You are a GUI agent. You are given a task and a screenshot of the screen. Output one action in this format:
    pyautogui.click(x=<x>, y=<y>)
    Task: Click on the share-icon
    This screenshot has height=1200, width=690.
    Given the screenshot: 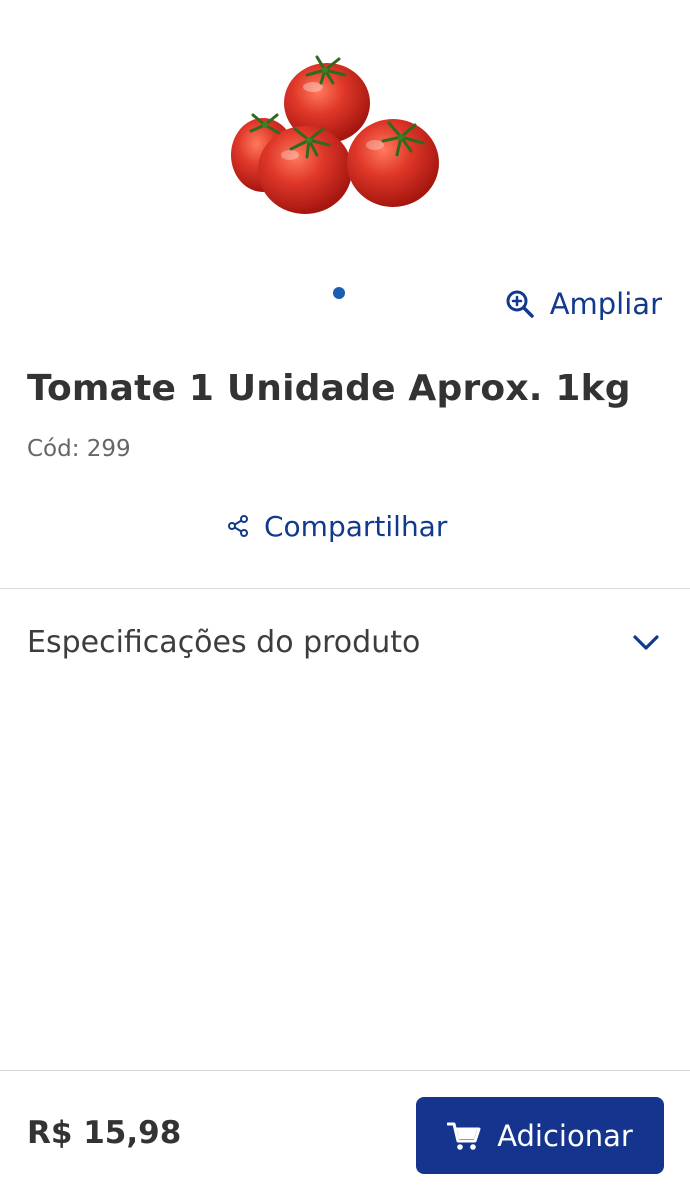 What is the action you would take?
    pyautogui.click(x=238, y=526)
    